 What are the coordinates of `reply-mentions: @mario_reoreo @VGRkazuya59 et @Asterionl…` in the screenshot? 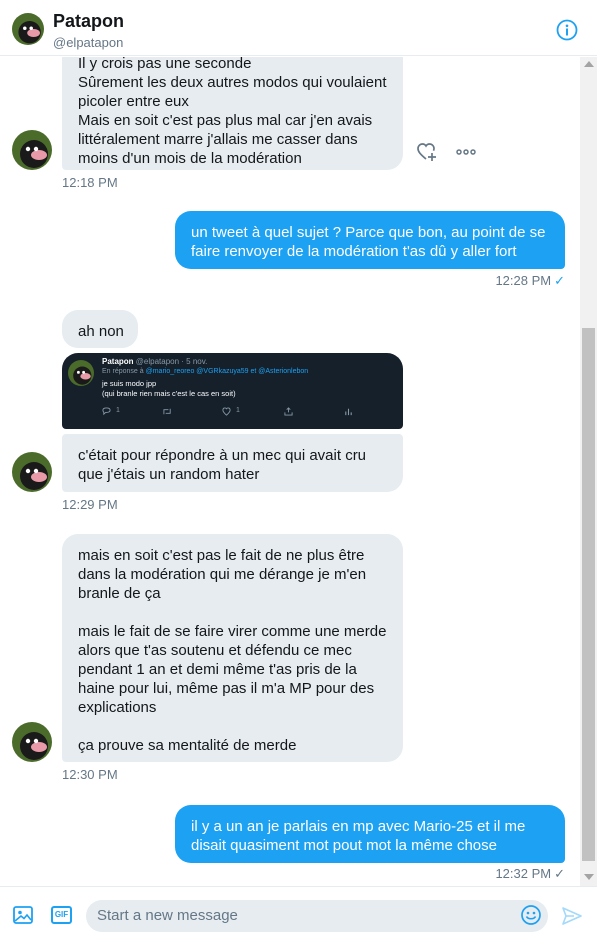 It's located at (227, 371).